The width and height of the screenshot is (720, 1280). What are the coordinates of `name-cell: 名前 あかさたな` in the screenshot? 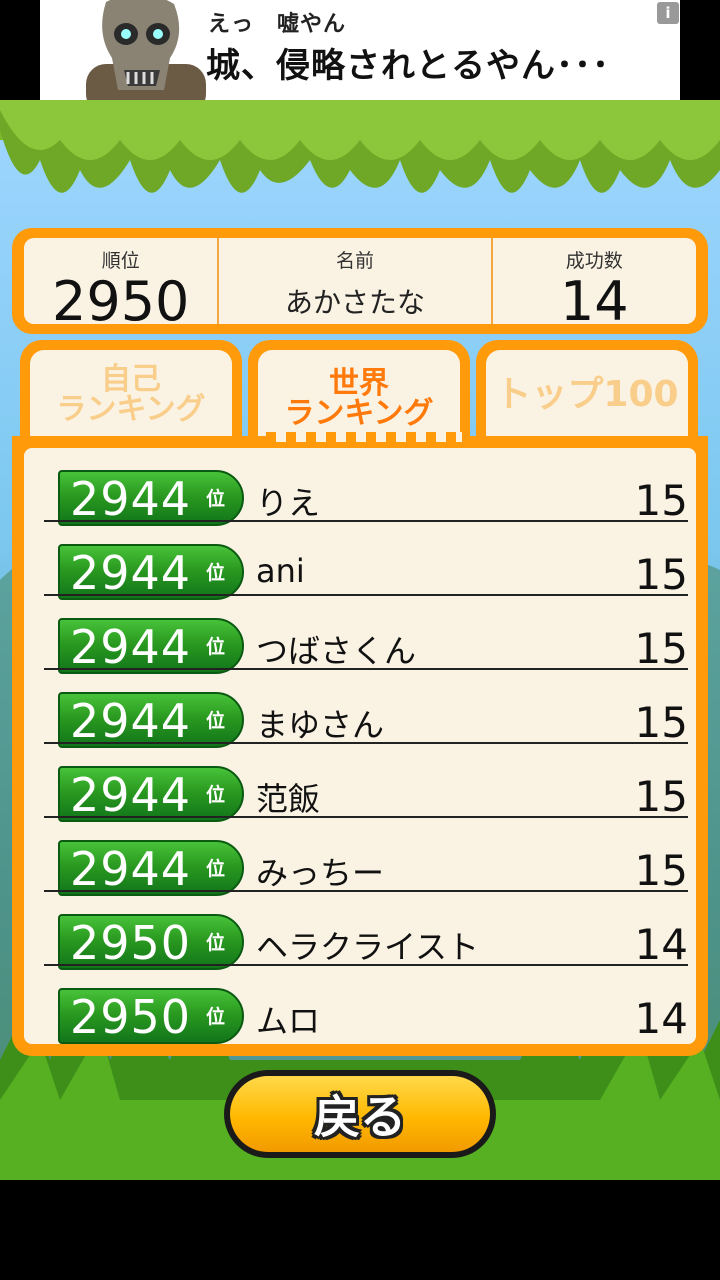 It's located at (353, 281).